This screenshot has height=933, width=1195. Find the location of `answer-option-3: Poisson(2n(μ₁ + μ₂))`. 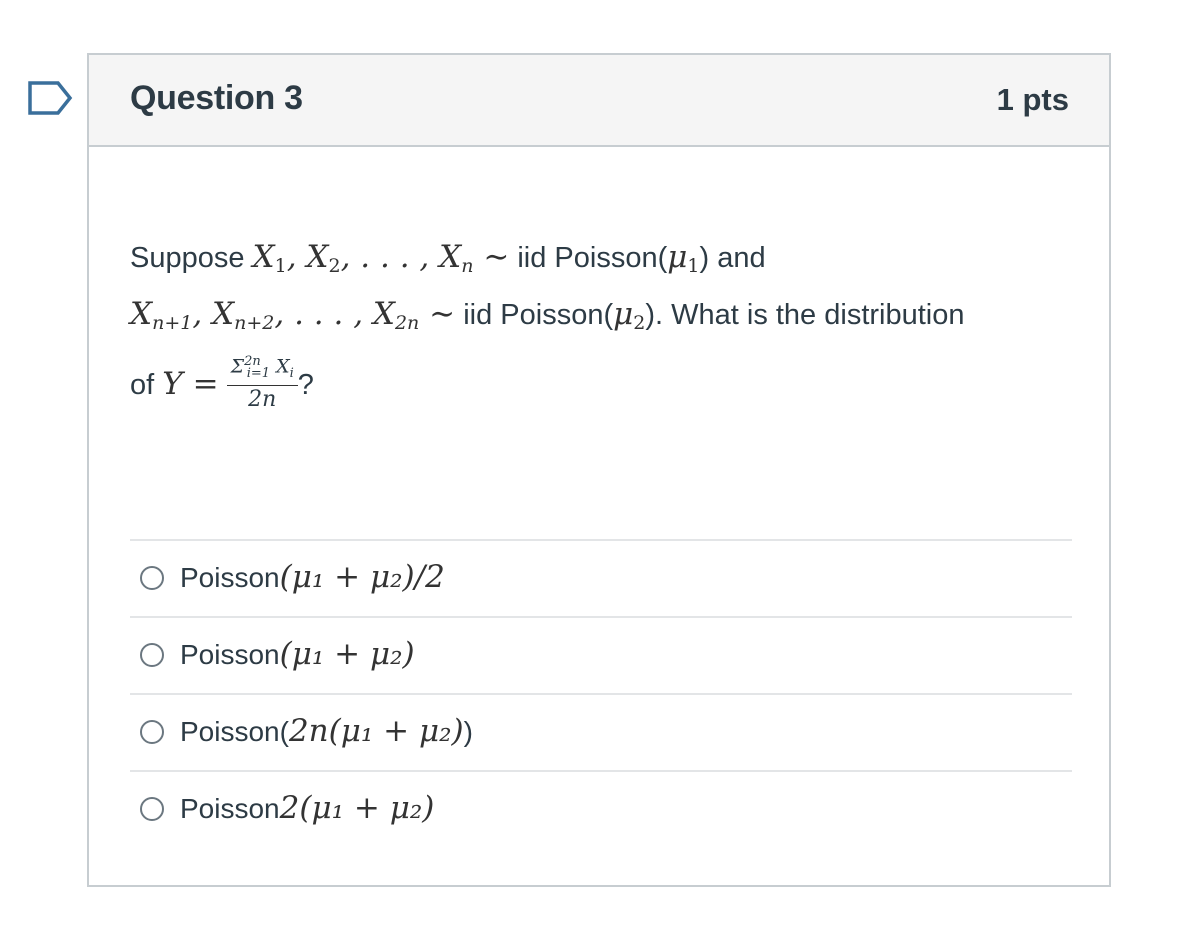

answer-option-3: Poisson(2n(μ₁ + μ₂)) is located at coordinates (601, 731).